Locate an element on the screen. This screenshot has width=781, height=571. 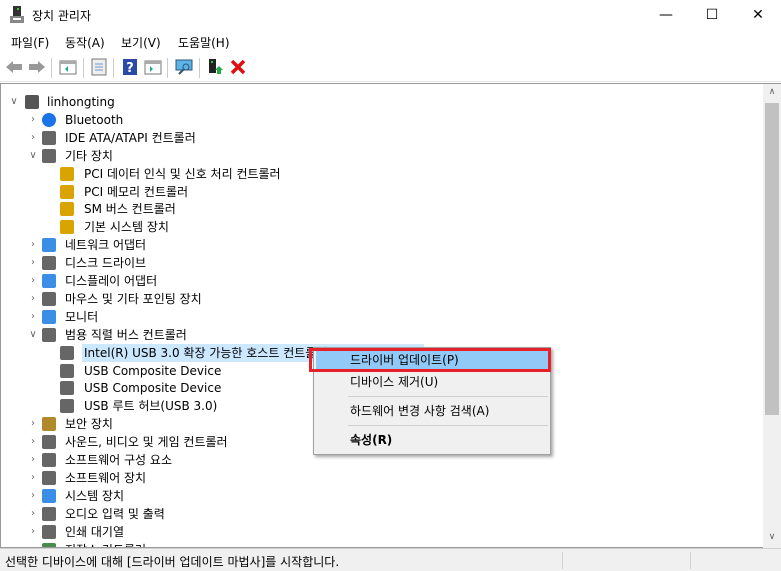
tree-item-label: PCI 메모리 컨트롤러 is located at coordinates (136, 191).